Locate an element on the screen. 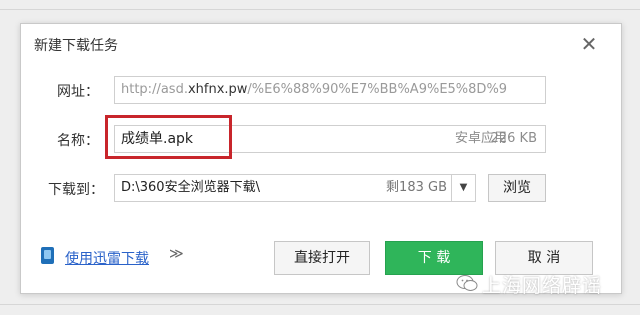  name-label: 名称： is located at coordinates (78, 141).